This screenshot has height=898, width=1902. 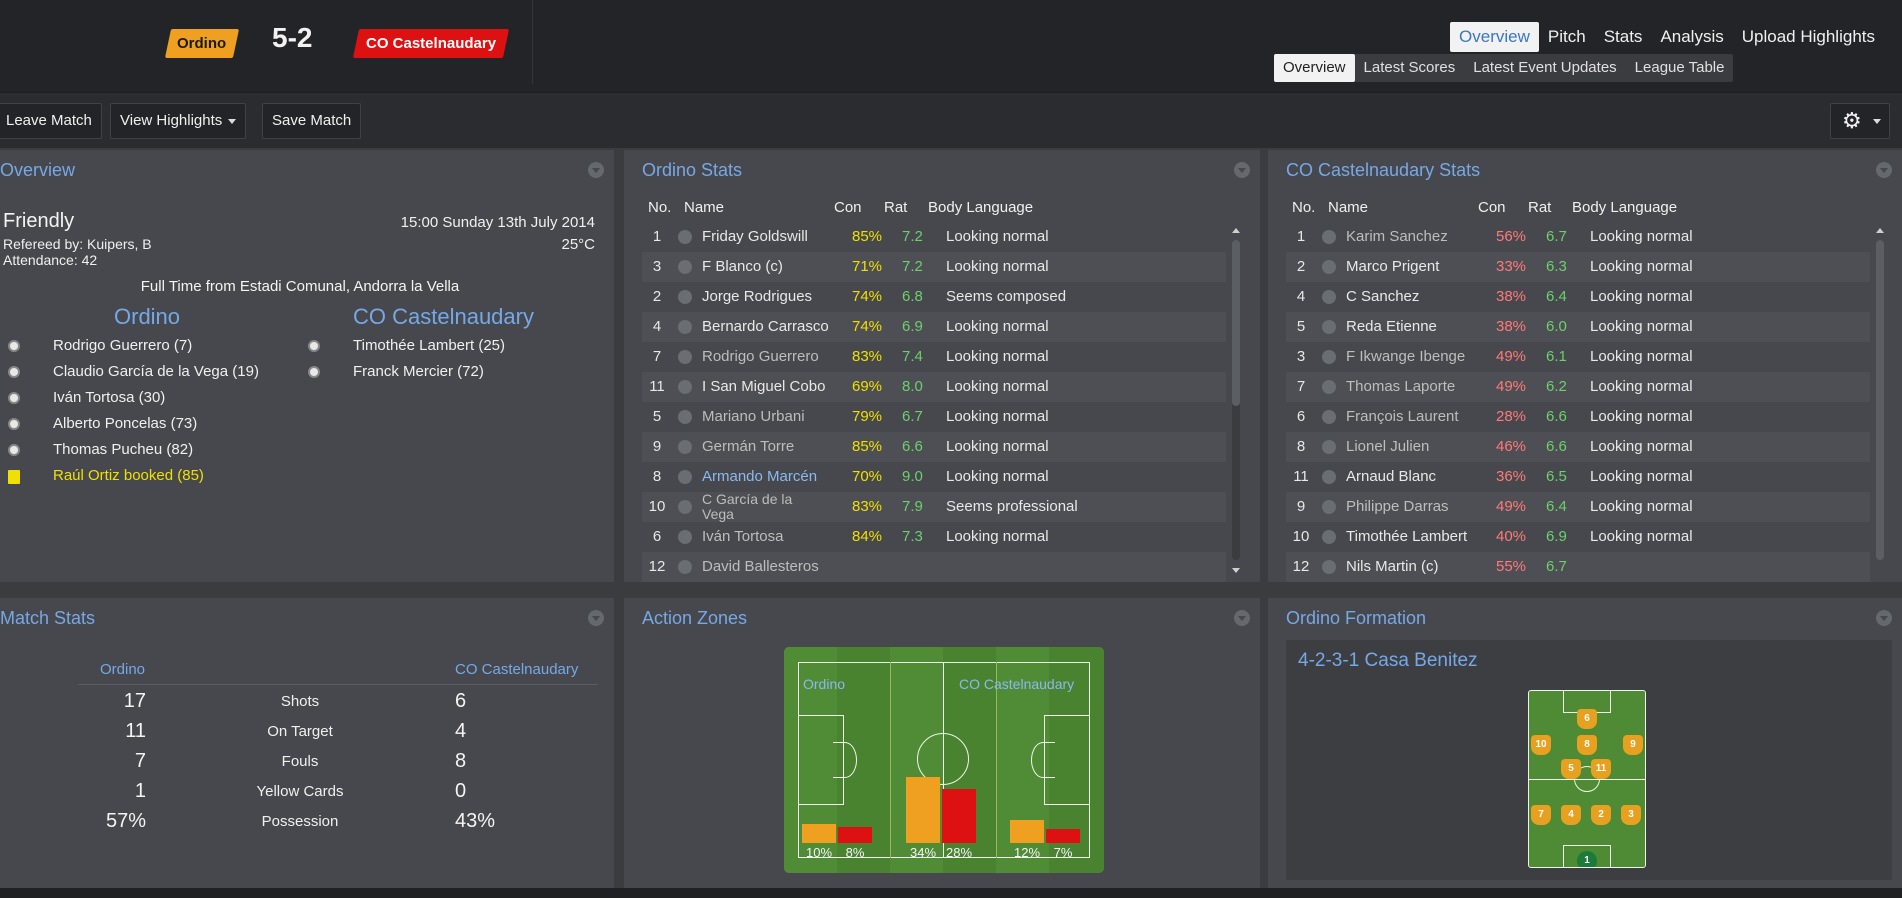 What do you see at coordinates (1680, 68) in the screenshot?
I see `subtab-league-table: League Table` at bounding box center [1680, 68].